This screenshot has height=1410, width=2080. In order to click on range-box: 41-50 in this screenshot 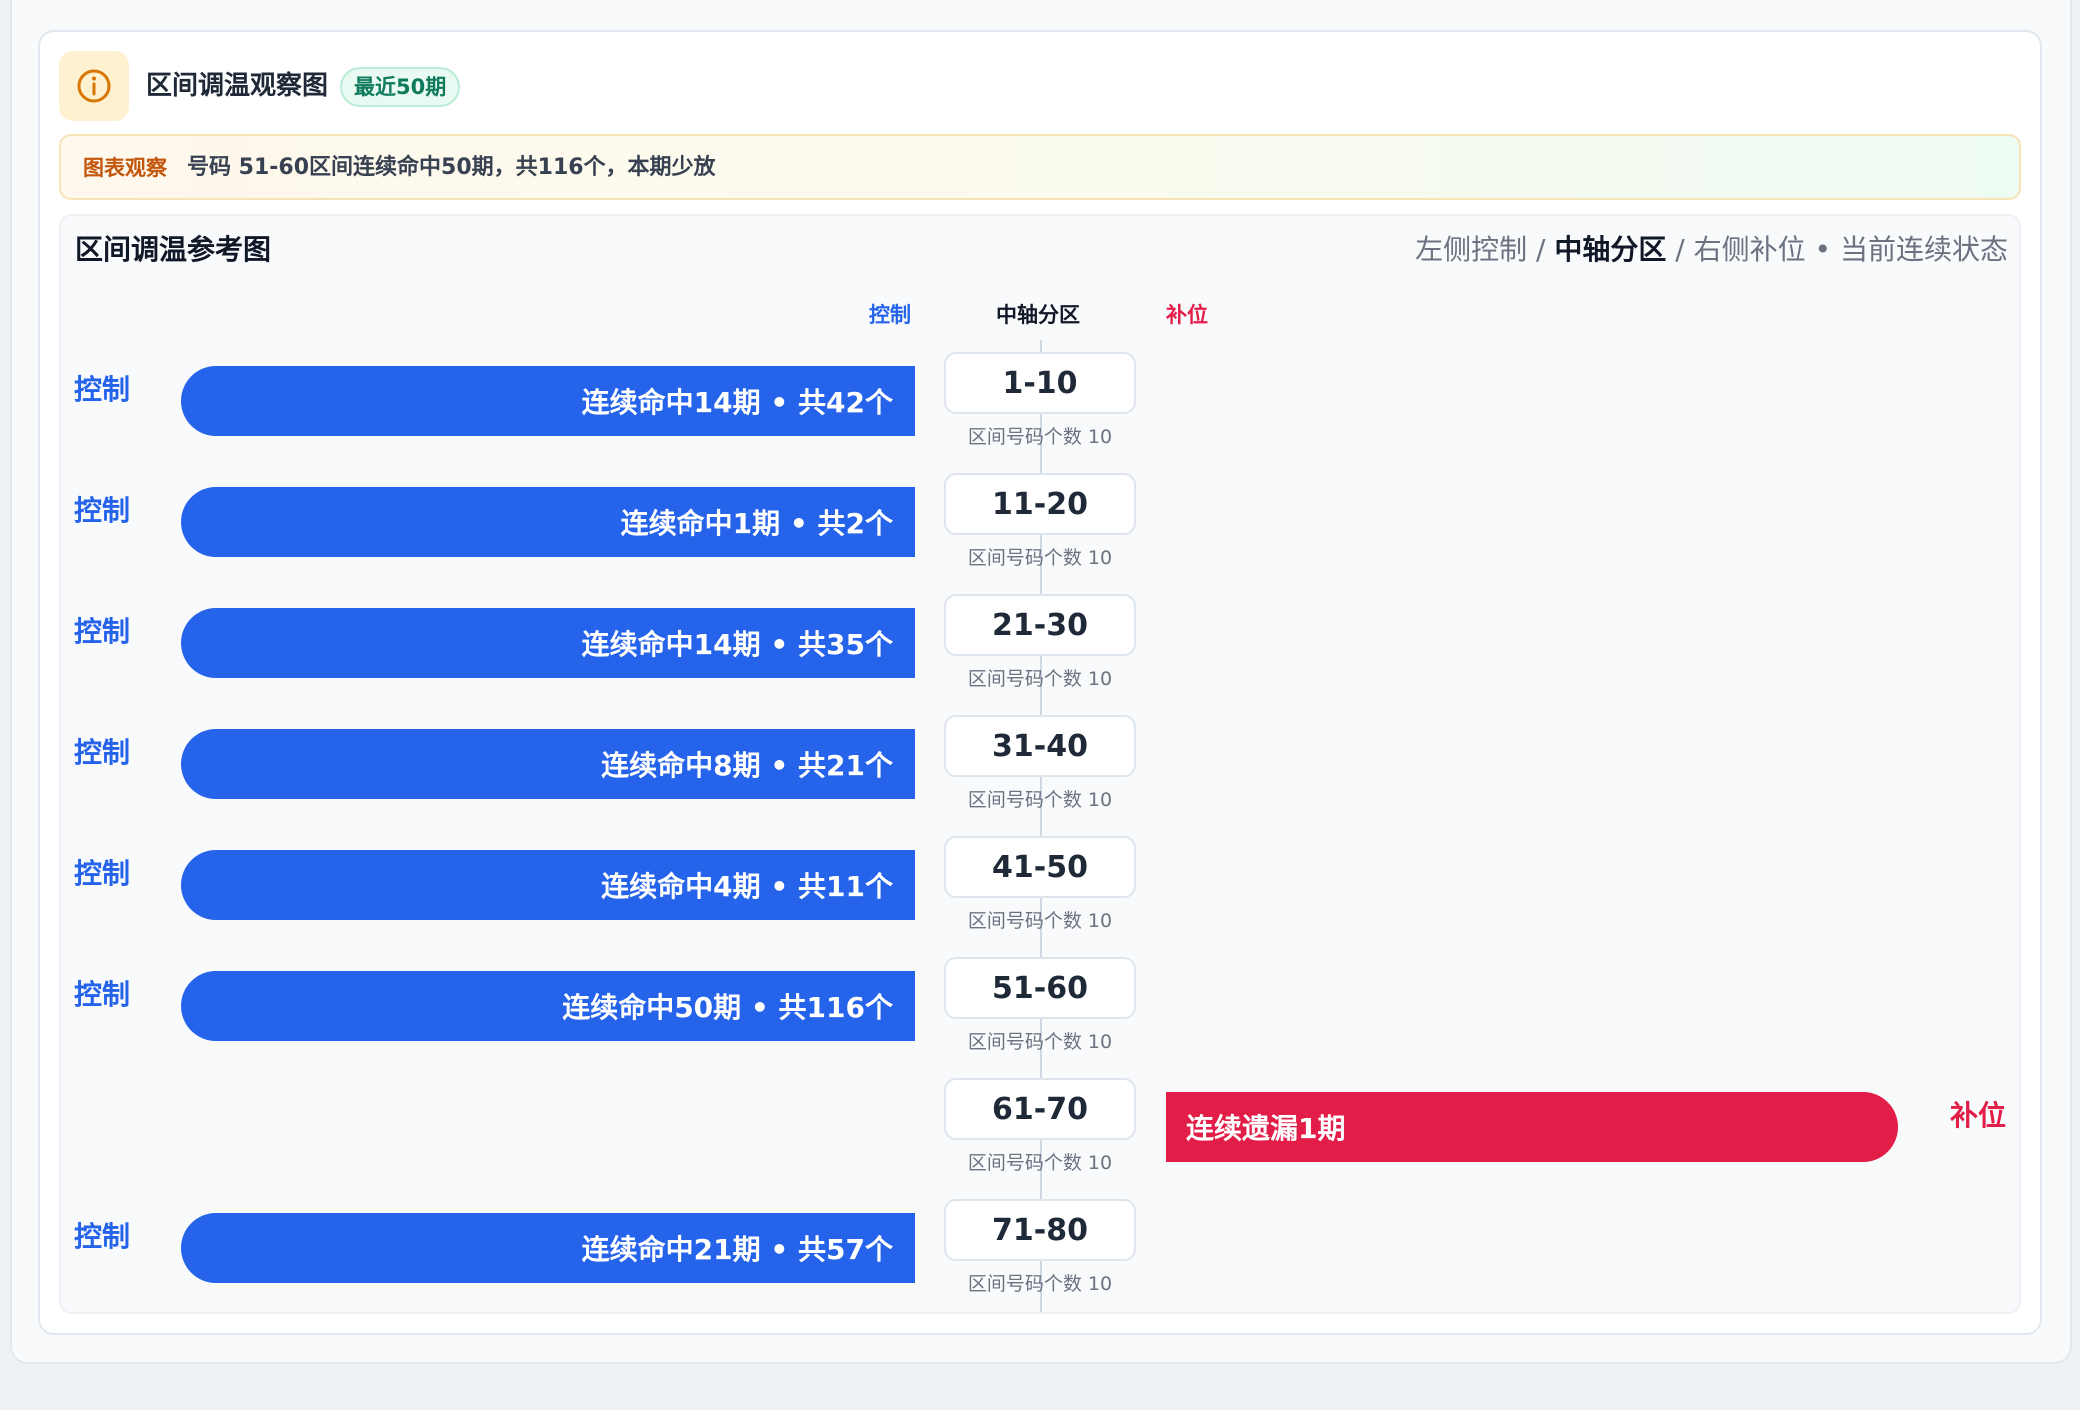, I will do `click(1040, 867)`.